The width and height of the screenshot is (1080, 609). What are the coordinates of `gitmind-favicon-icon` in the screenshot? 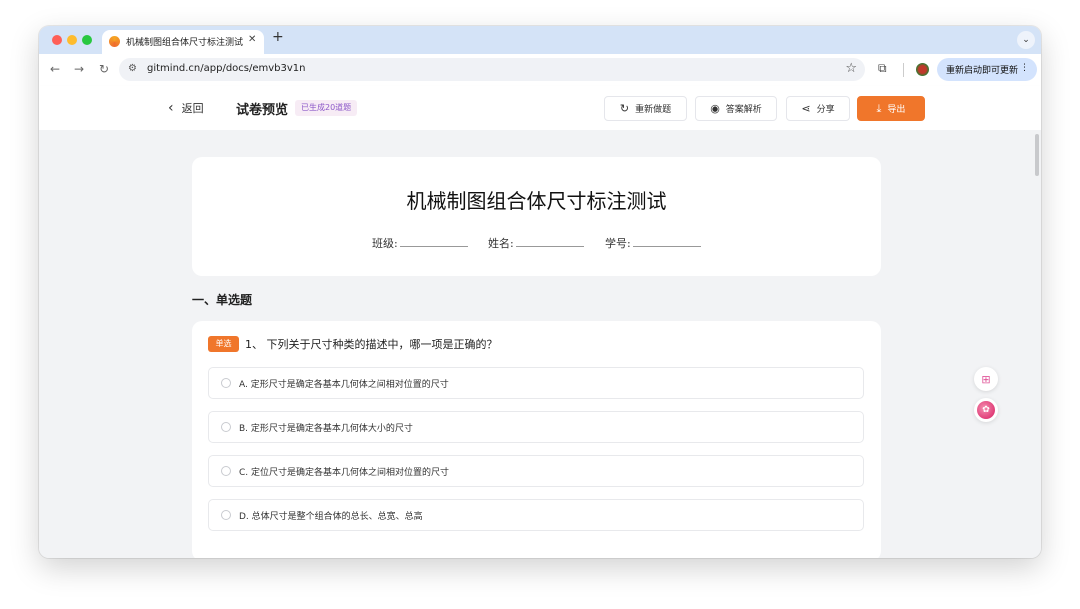 It's located at (114, 41).